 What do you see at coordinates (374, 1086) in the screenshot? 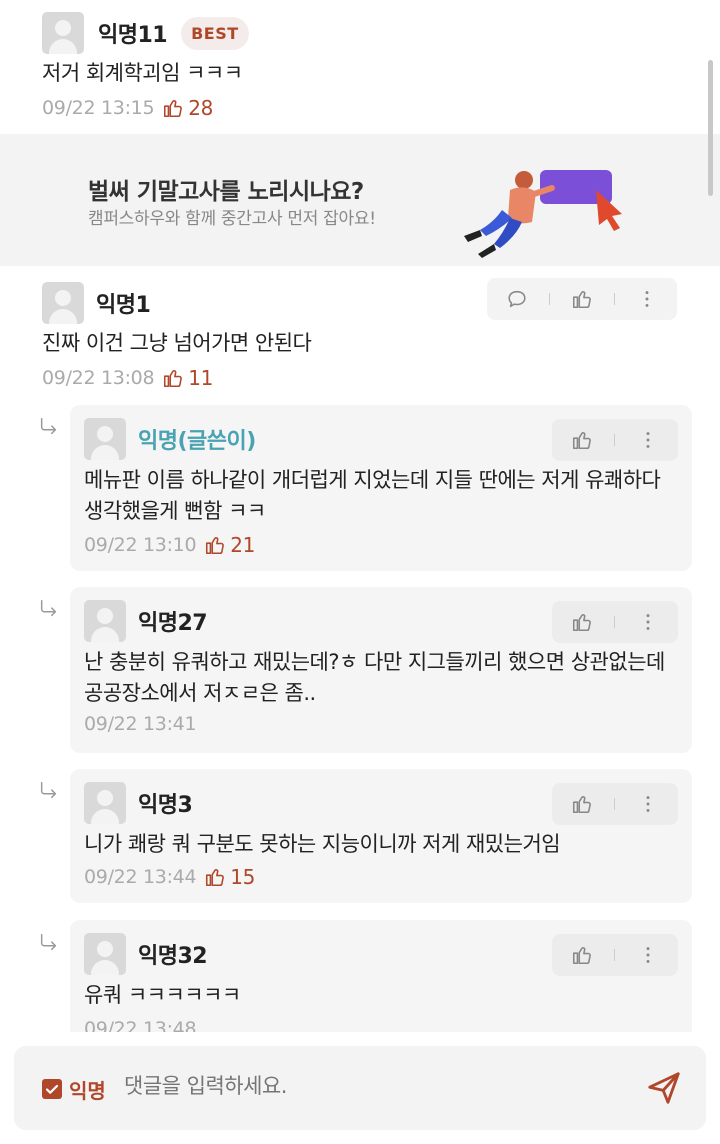
I see `comment-input` at bounding box center [374, 1086].